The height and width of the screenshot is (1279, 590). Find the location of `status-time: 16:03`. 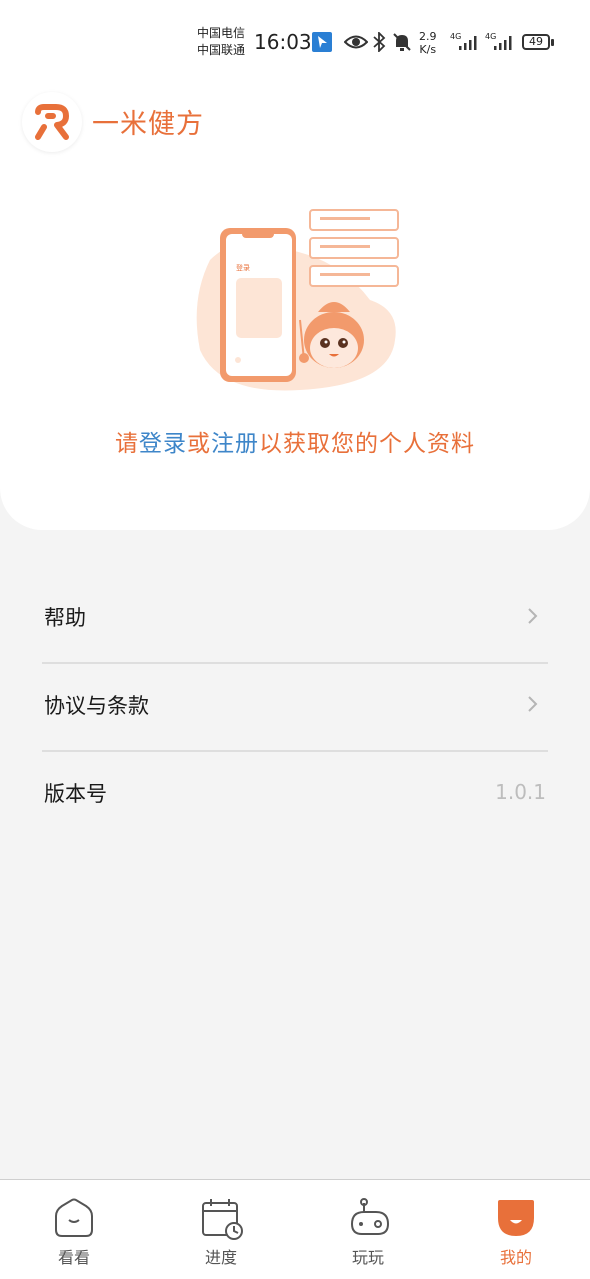

status-time: 16:03 is located at coordinates (283, 42).